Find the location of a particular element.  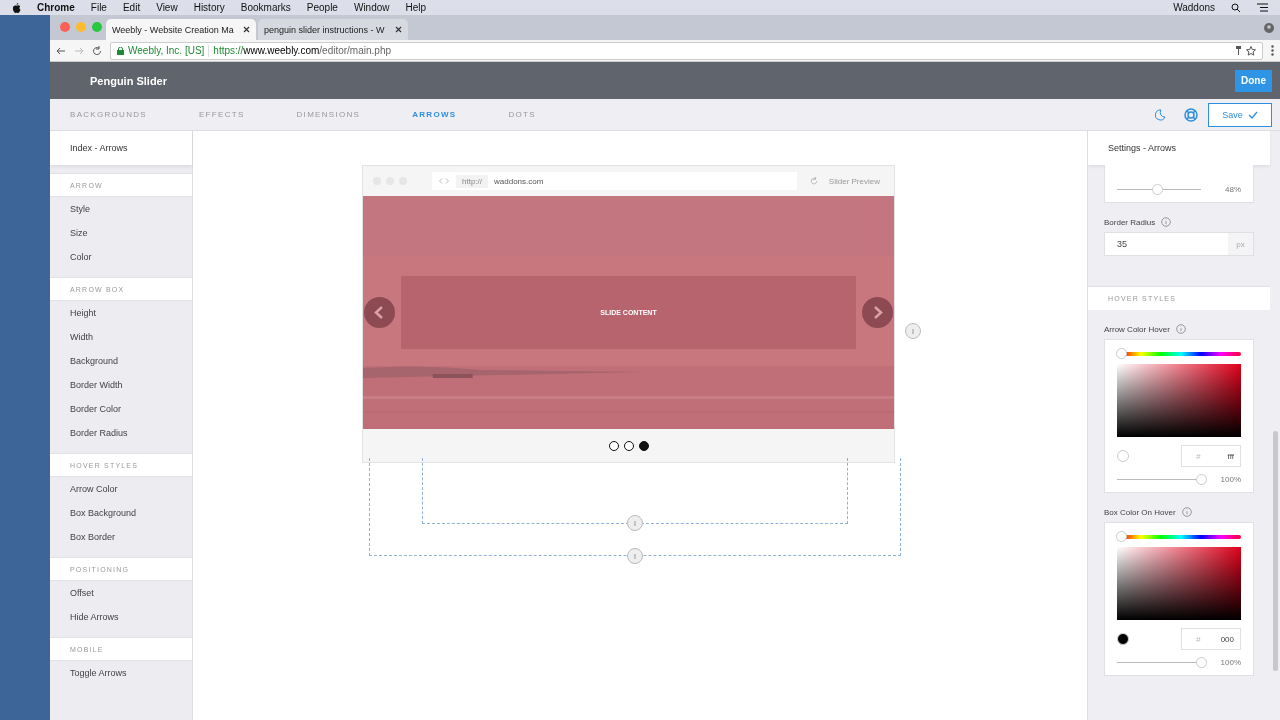

lock-icon is located at coordinates (120, 50).